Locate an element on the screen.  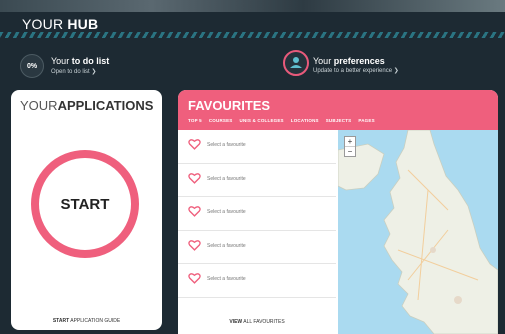
application-guide-bold: START is located at coordinates (61, 321).